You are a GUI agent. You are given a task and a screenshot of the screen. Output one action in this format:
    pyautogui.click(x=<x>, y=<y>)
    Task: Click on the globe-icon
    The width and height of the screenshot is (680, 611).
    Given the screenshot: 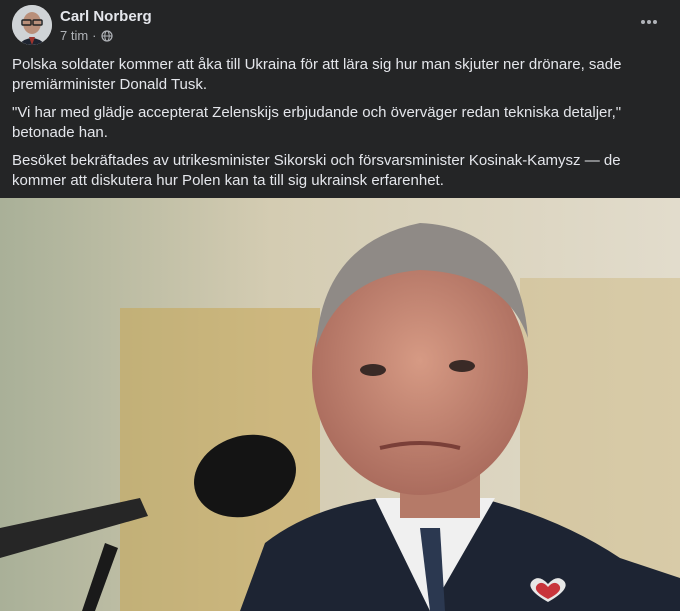 What is the action you would take?
    pyautogui.click(x=106, y=35)
    